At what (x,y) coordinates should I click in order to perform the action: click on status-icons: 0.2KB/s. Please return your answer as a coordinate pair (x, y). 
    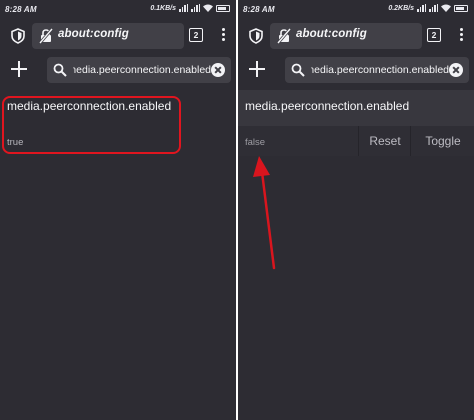
    Looking at the image, I should click on (428, 8).